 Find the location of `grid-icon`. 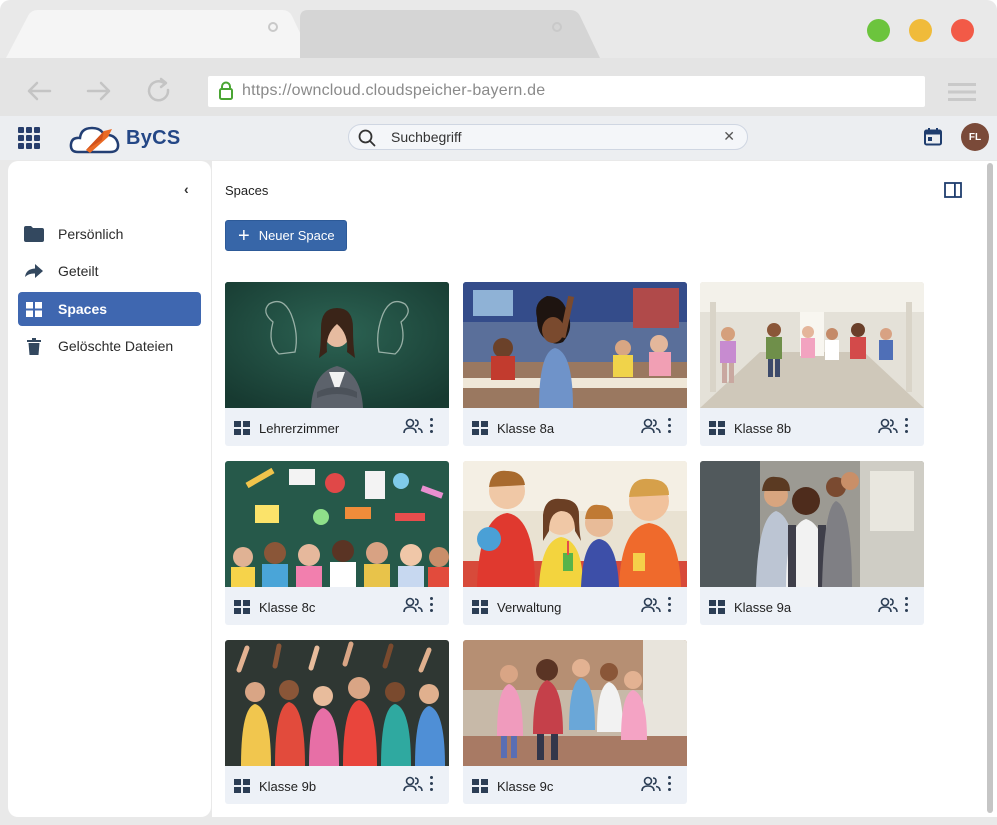

grid-icon is located at coordinates (34, 309).